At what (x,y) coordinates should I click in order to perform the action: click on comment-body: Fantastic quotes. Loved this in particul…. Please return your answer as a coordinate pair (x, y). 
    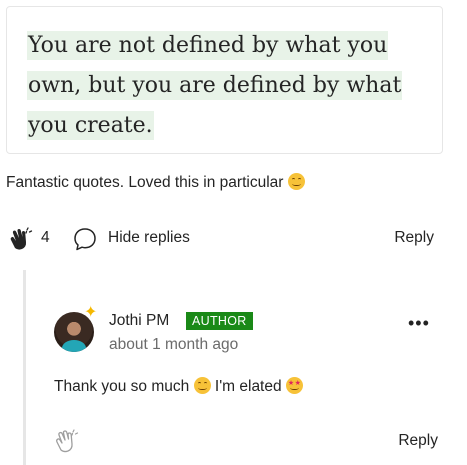
    Looking at the image, I should click on (155, 182).